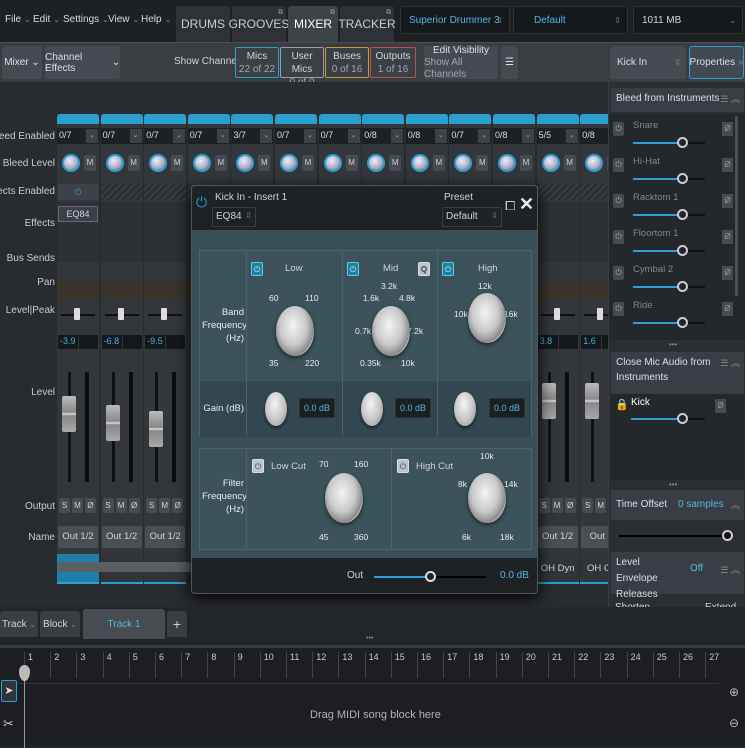 The width and height of the screenshot is (745, 748). What do you see at coordinates (252, 136) in the screenshot?
I see `bleed-enabled-select: 3/7 ⌄` at bounding box center [252, 136].